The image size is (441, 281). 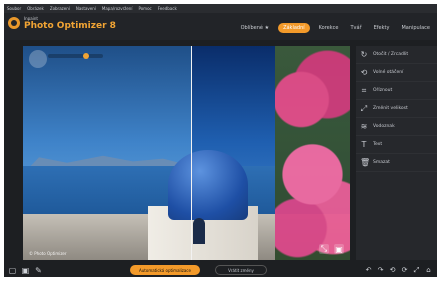 I want to click on bottom-right-tools: ↶ ↷ ⟲ ⟳ ⤢ ⌂, so click(x=398, y=270).